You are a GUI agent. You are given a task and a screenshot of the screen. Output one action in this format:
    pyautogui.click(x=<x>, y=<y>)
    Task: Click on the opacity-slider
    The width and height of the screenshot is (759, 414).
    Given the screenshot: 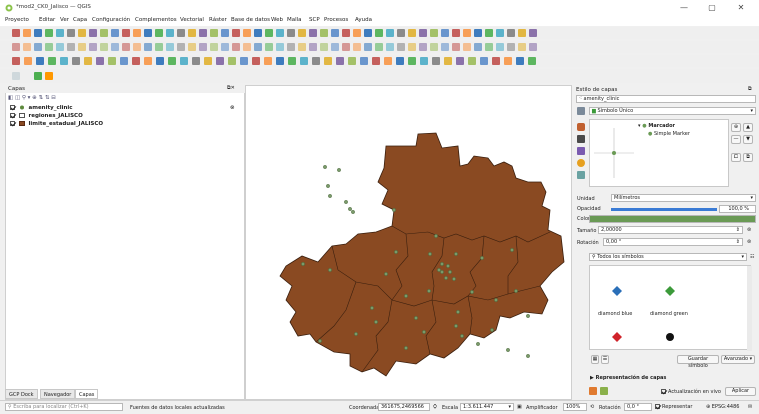 What is the action you would take?
    pyautogui.click(x=664, y=209)
    